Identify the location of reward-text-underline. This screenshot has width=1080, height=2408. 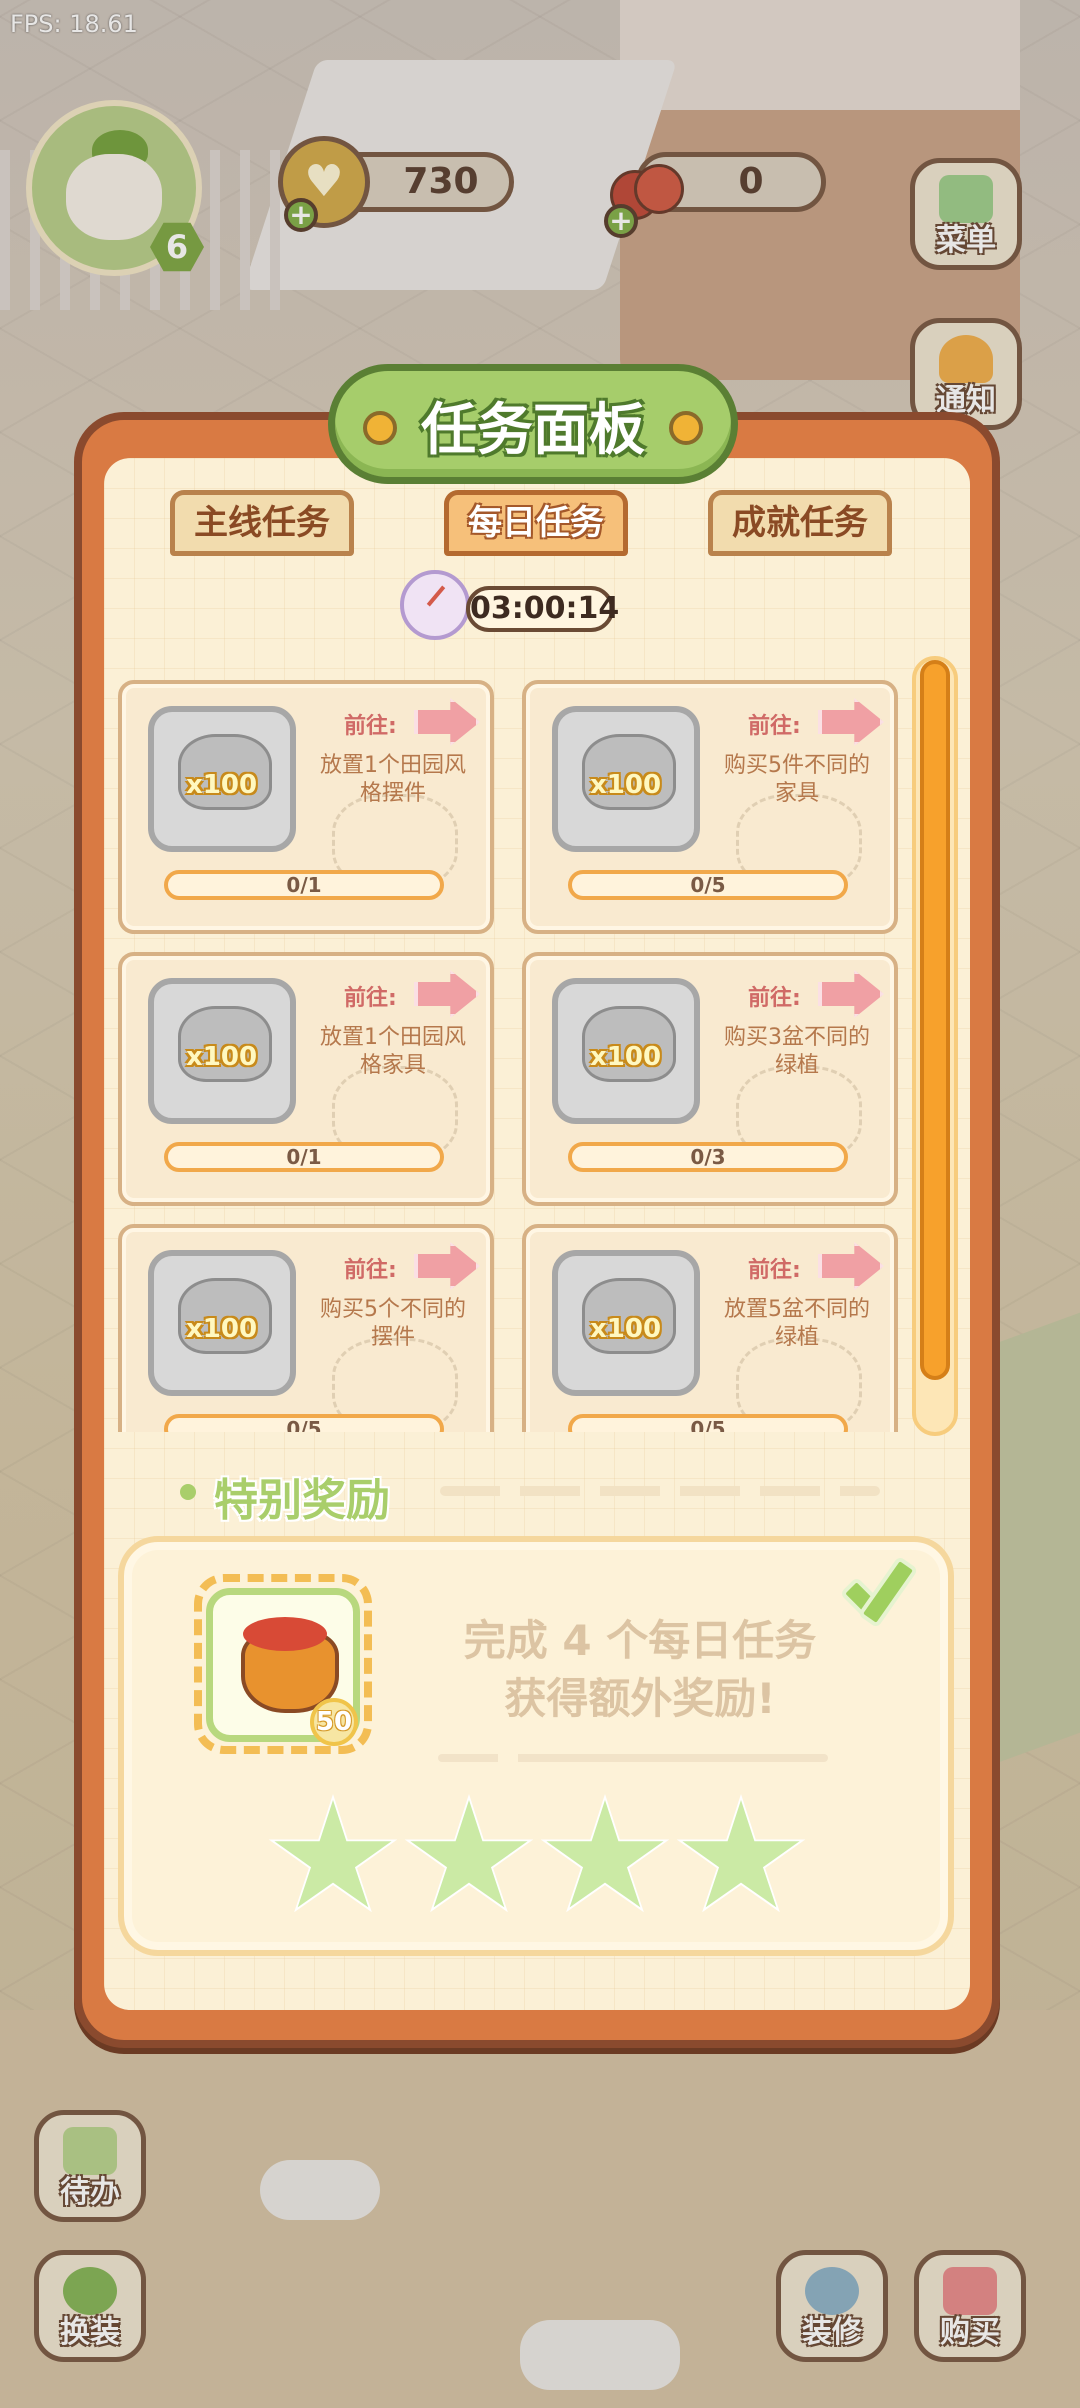
(633, 1758).